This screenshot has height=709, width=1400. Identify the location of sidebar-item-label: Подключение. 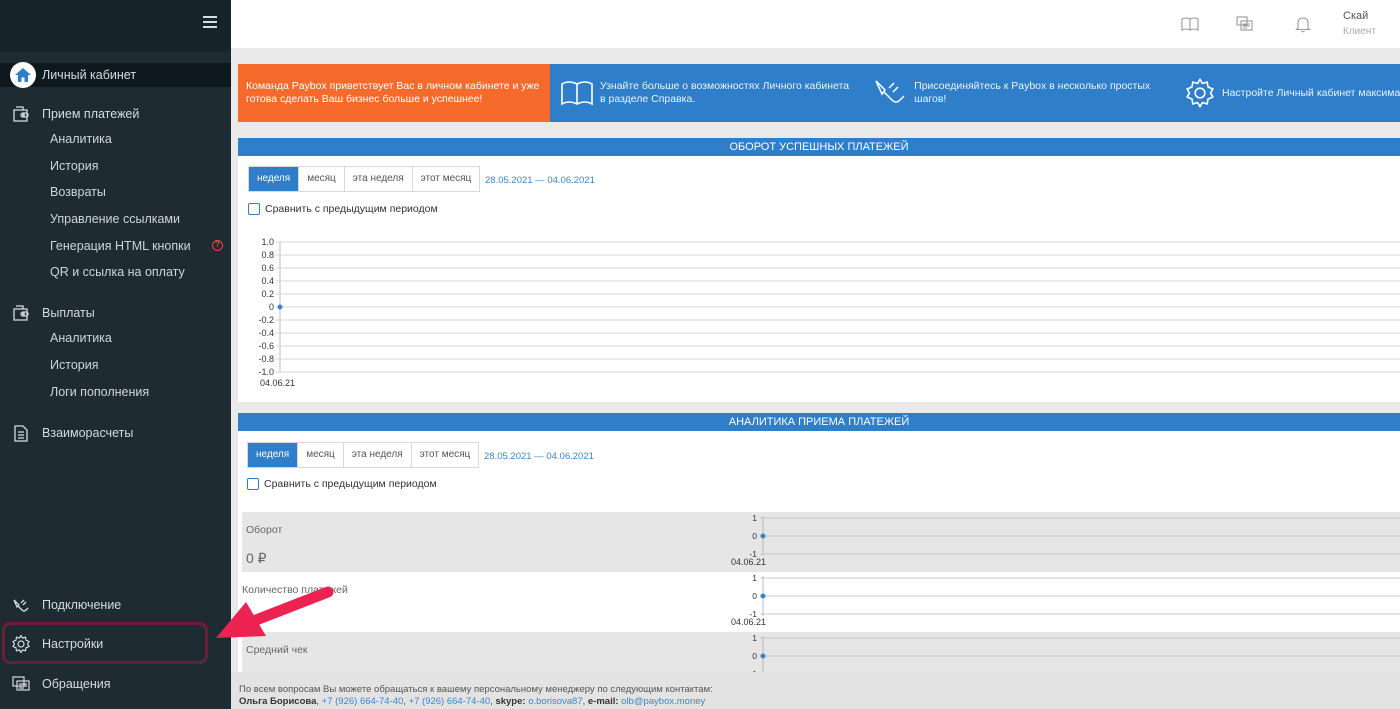
(82, 605).